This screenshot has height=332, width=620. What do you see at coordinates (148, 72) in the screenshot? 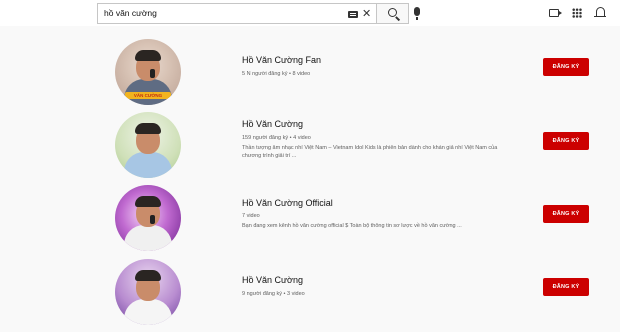
I see `channel-avatar: VĂN CƯỜNG` at bounding box center [148, 72].